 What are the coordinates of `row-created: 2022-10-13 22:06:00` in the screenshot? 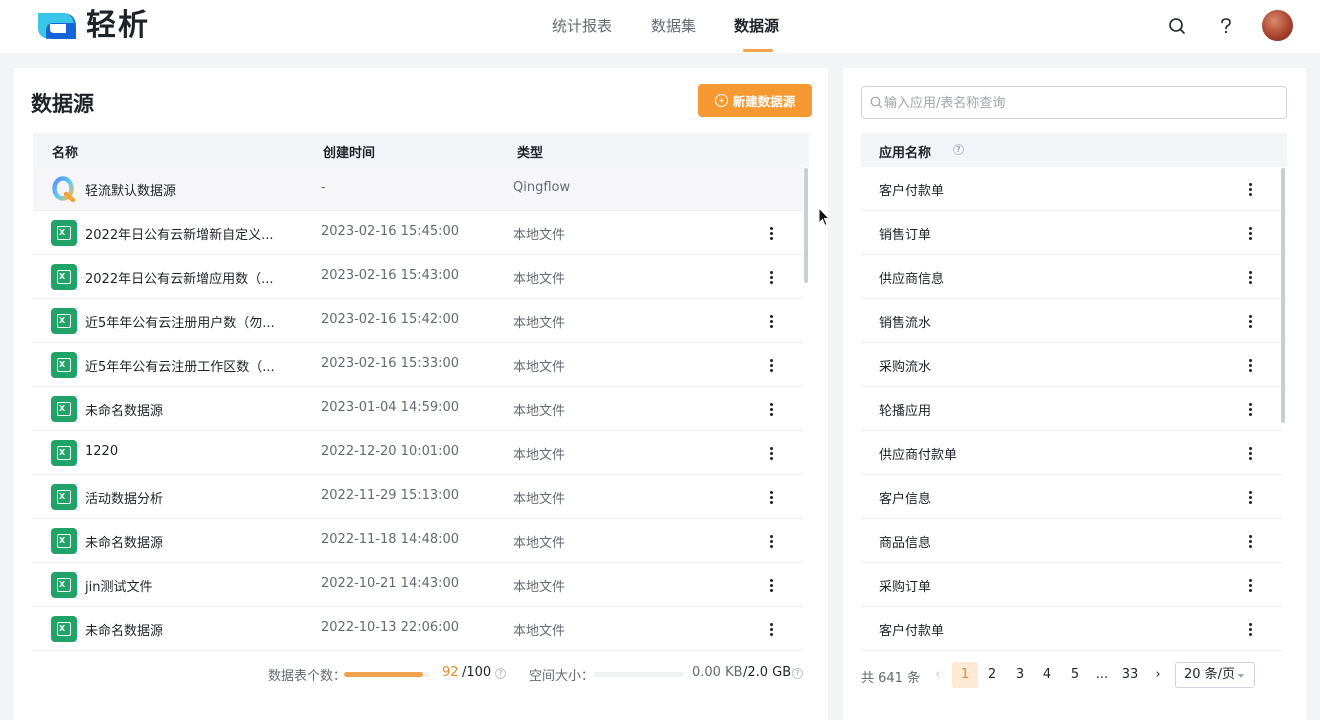 It's located at (390, 627).